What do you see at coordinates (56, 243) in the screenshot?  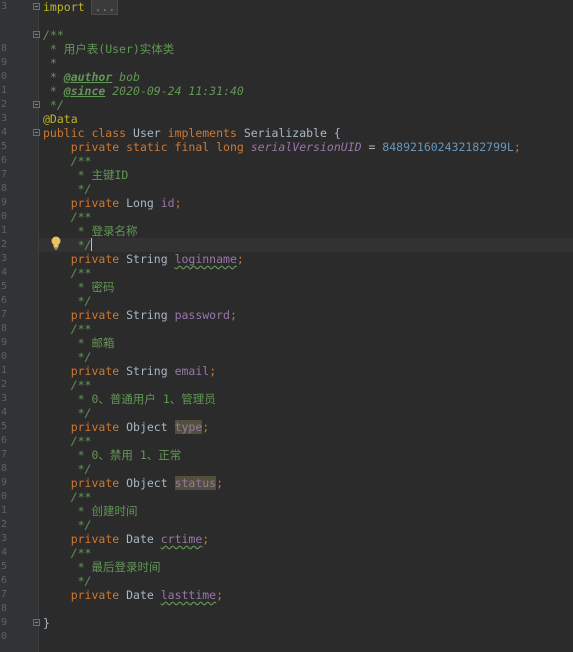 I see `lightbulb-icon` at bounding box center [56, 243].